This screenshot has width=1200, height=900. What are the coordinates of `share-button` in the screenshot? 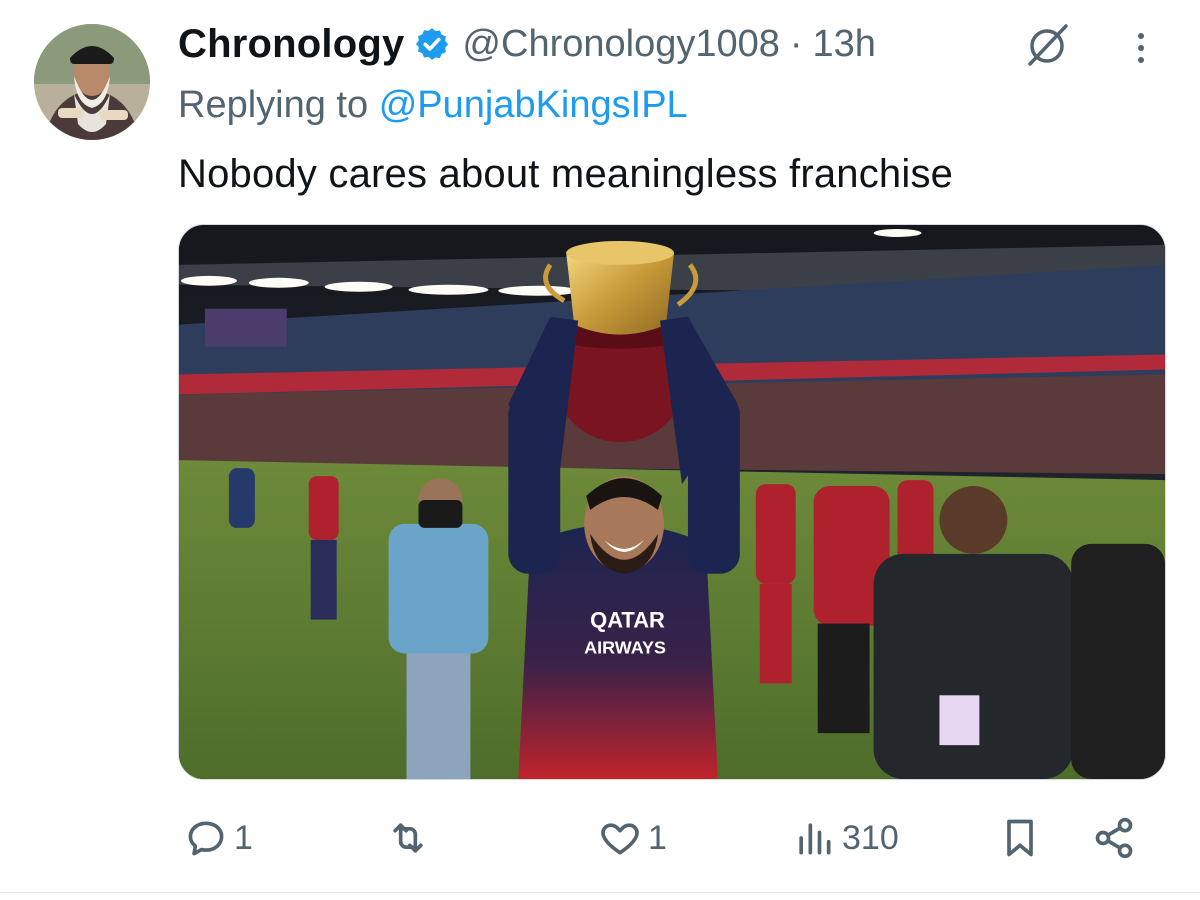 It's located at (1114, 838).